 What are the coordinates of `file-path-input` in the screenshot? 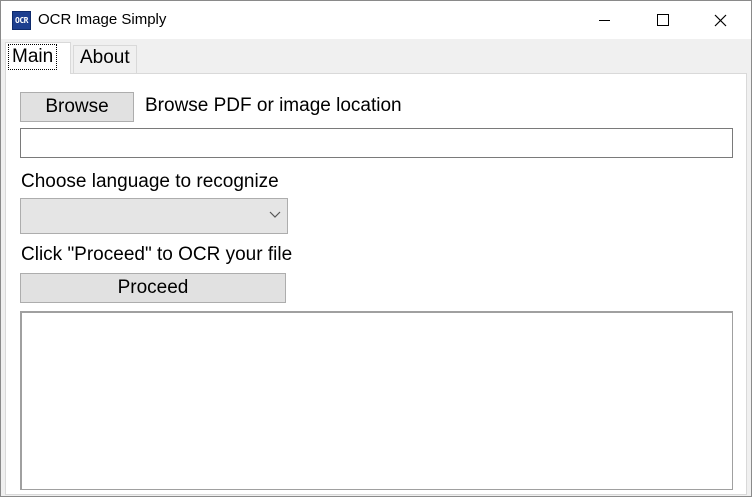 It's located at (376, 143).